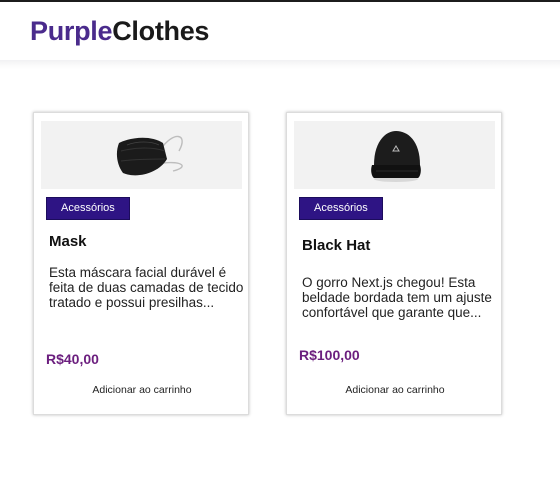  What do you see at coordinates (329, 355) in the screenshot?
I see `product-price: R$100,00` at bounding box center [329, 355].